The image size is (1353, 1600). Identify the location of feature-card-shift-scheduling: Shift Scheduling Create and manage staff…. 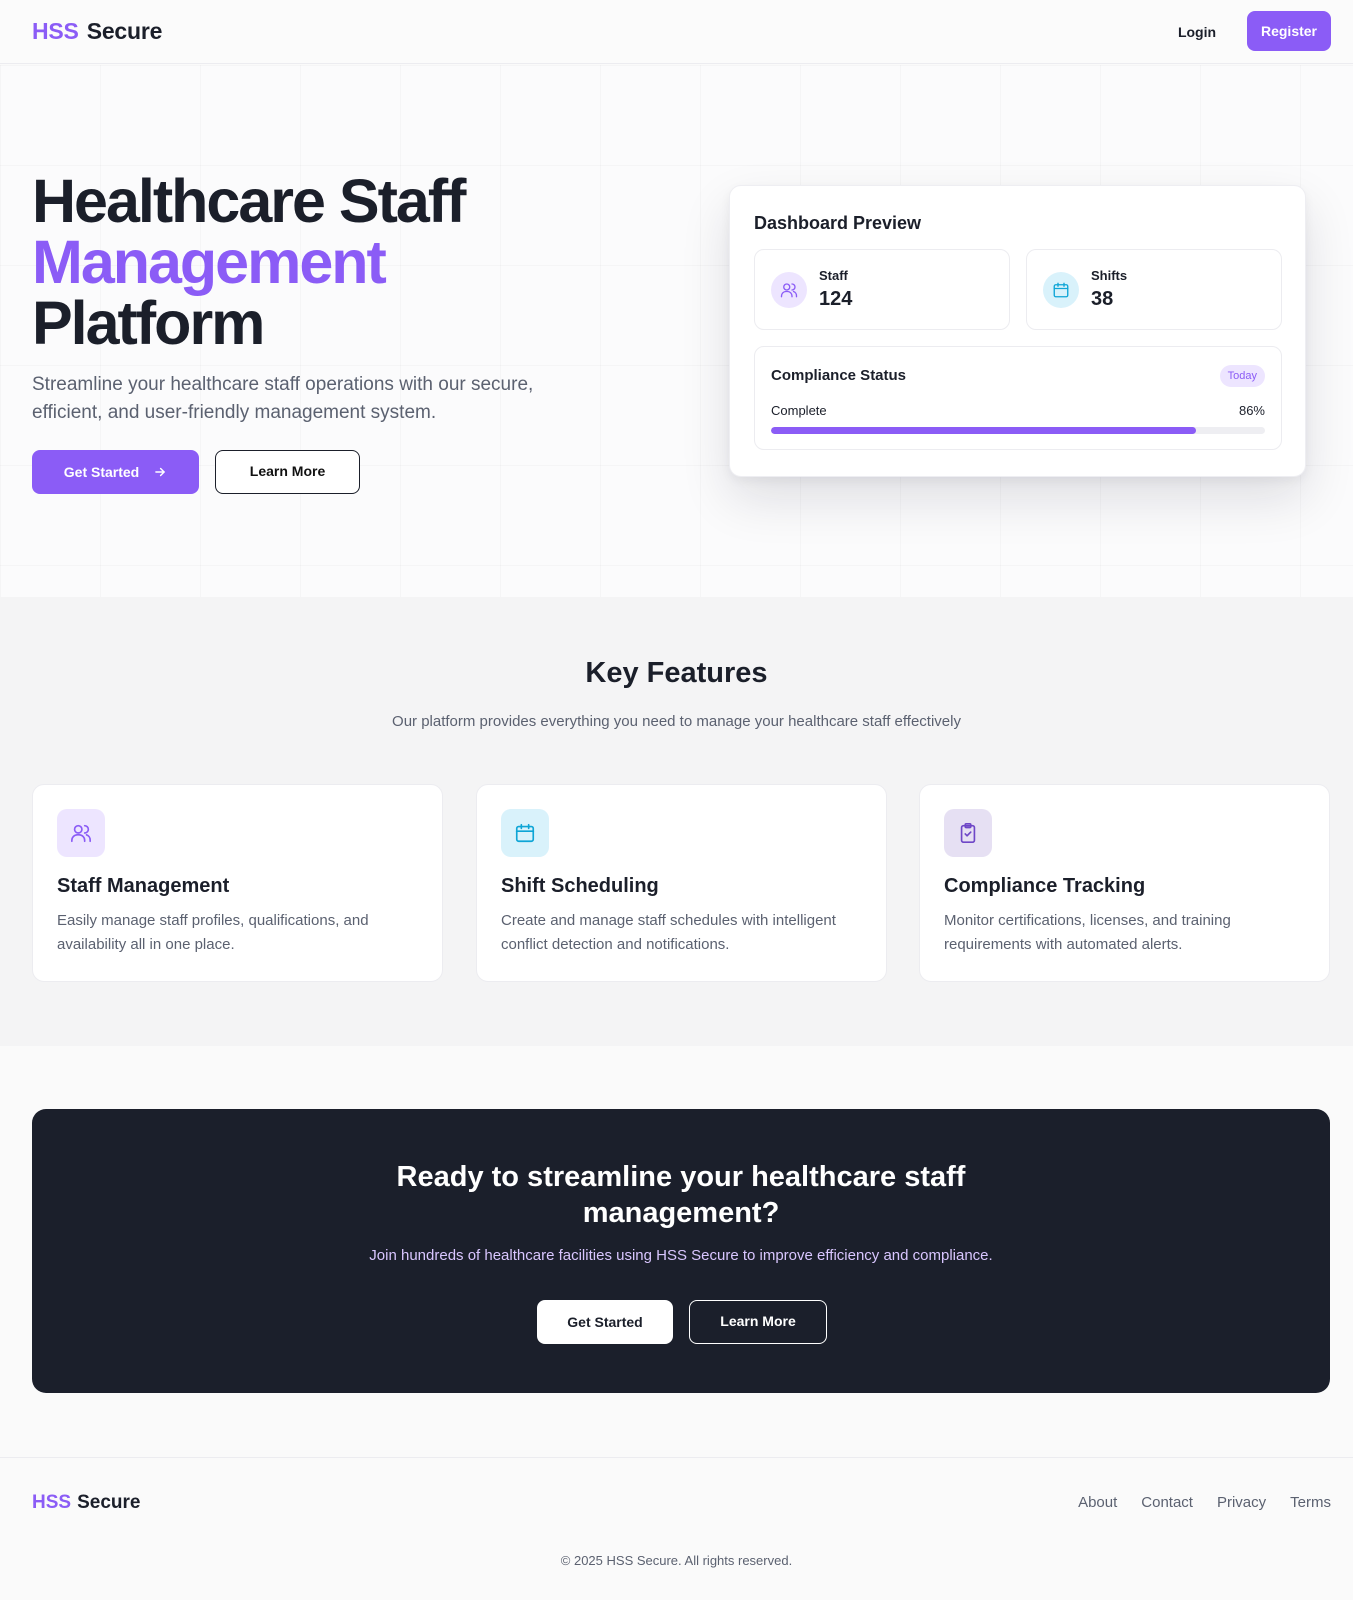
(681, 883).